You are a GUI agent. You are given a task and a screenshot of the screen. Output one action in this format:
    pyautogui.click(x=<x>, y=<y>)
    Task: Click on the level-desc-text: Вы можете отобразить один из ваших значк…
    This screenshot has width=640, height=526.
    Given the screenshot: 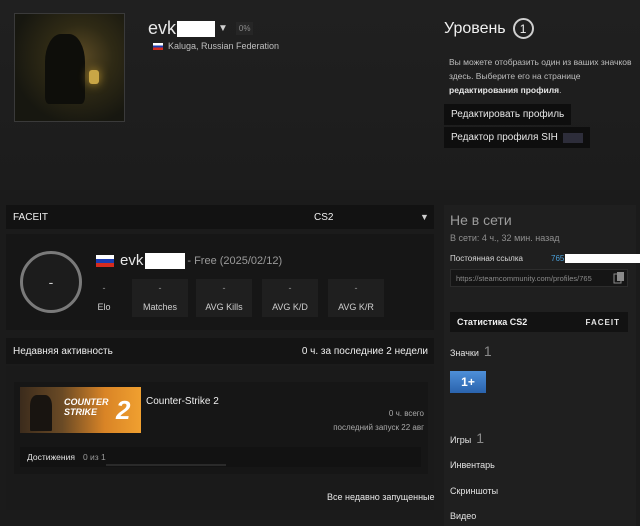 What is the action you would take?
    pyautogui.click(x=540, y=69)
    